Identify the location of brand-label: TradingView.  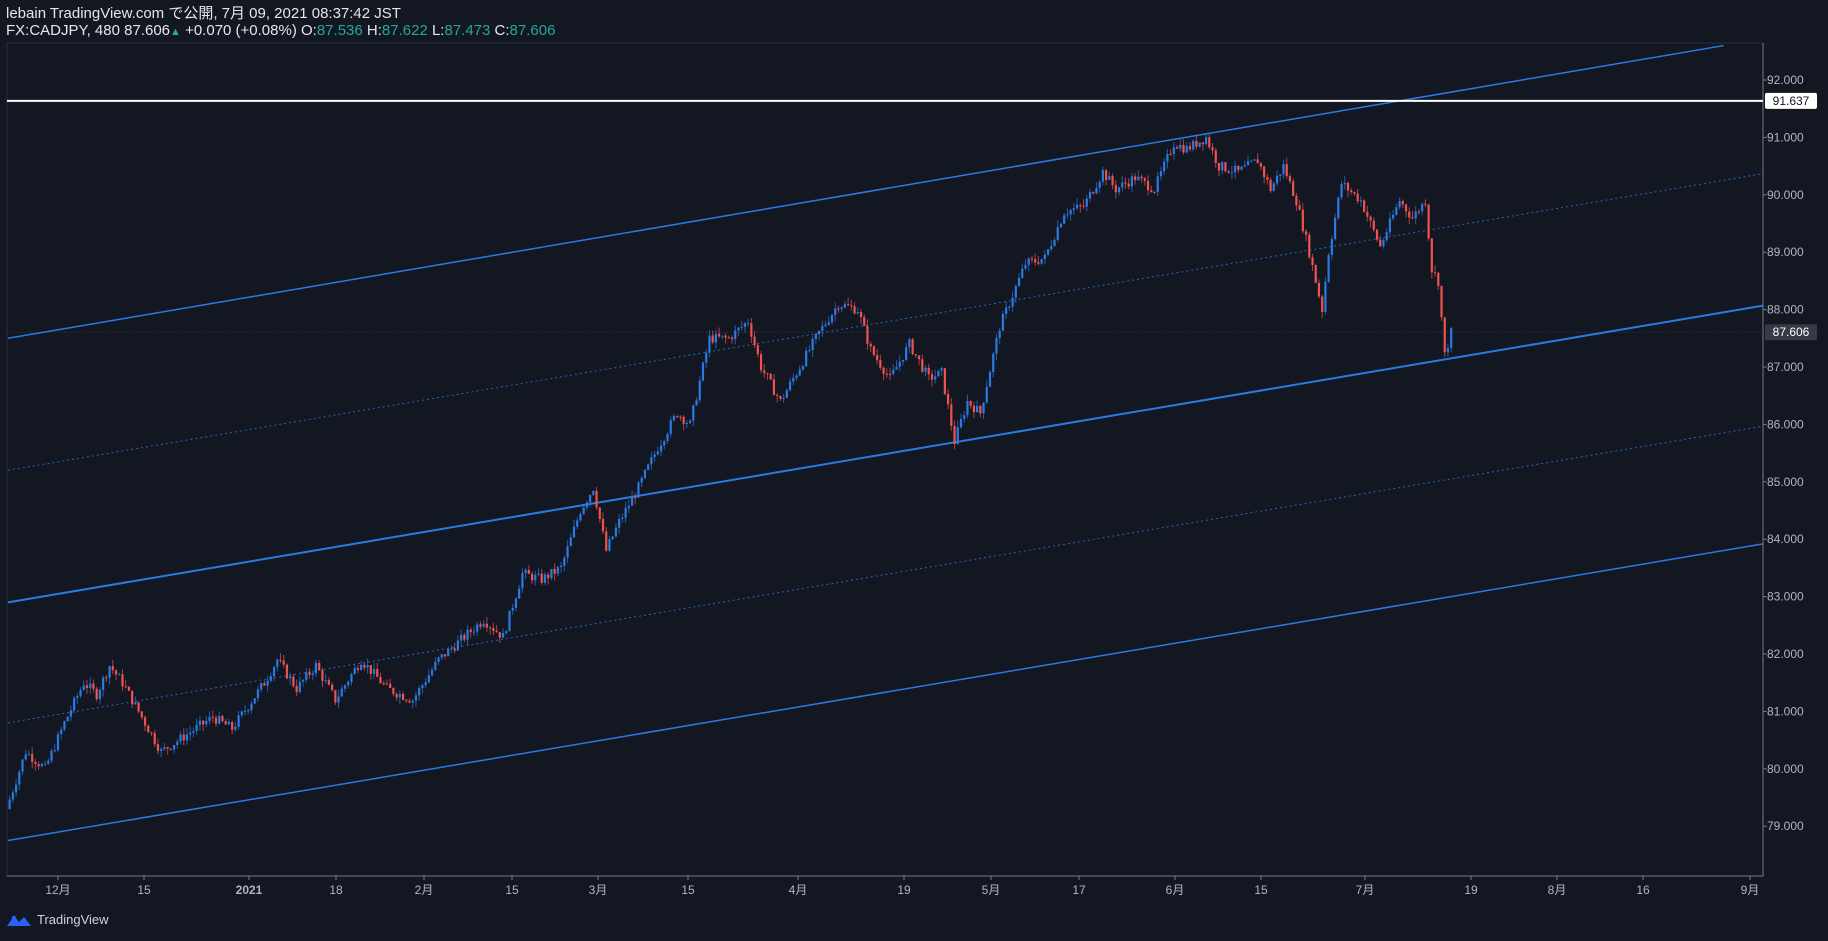
(73, 919).